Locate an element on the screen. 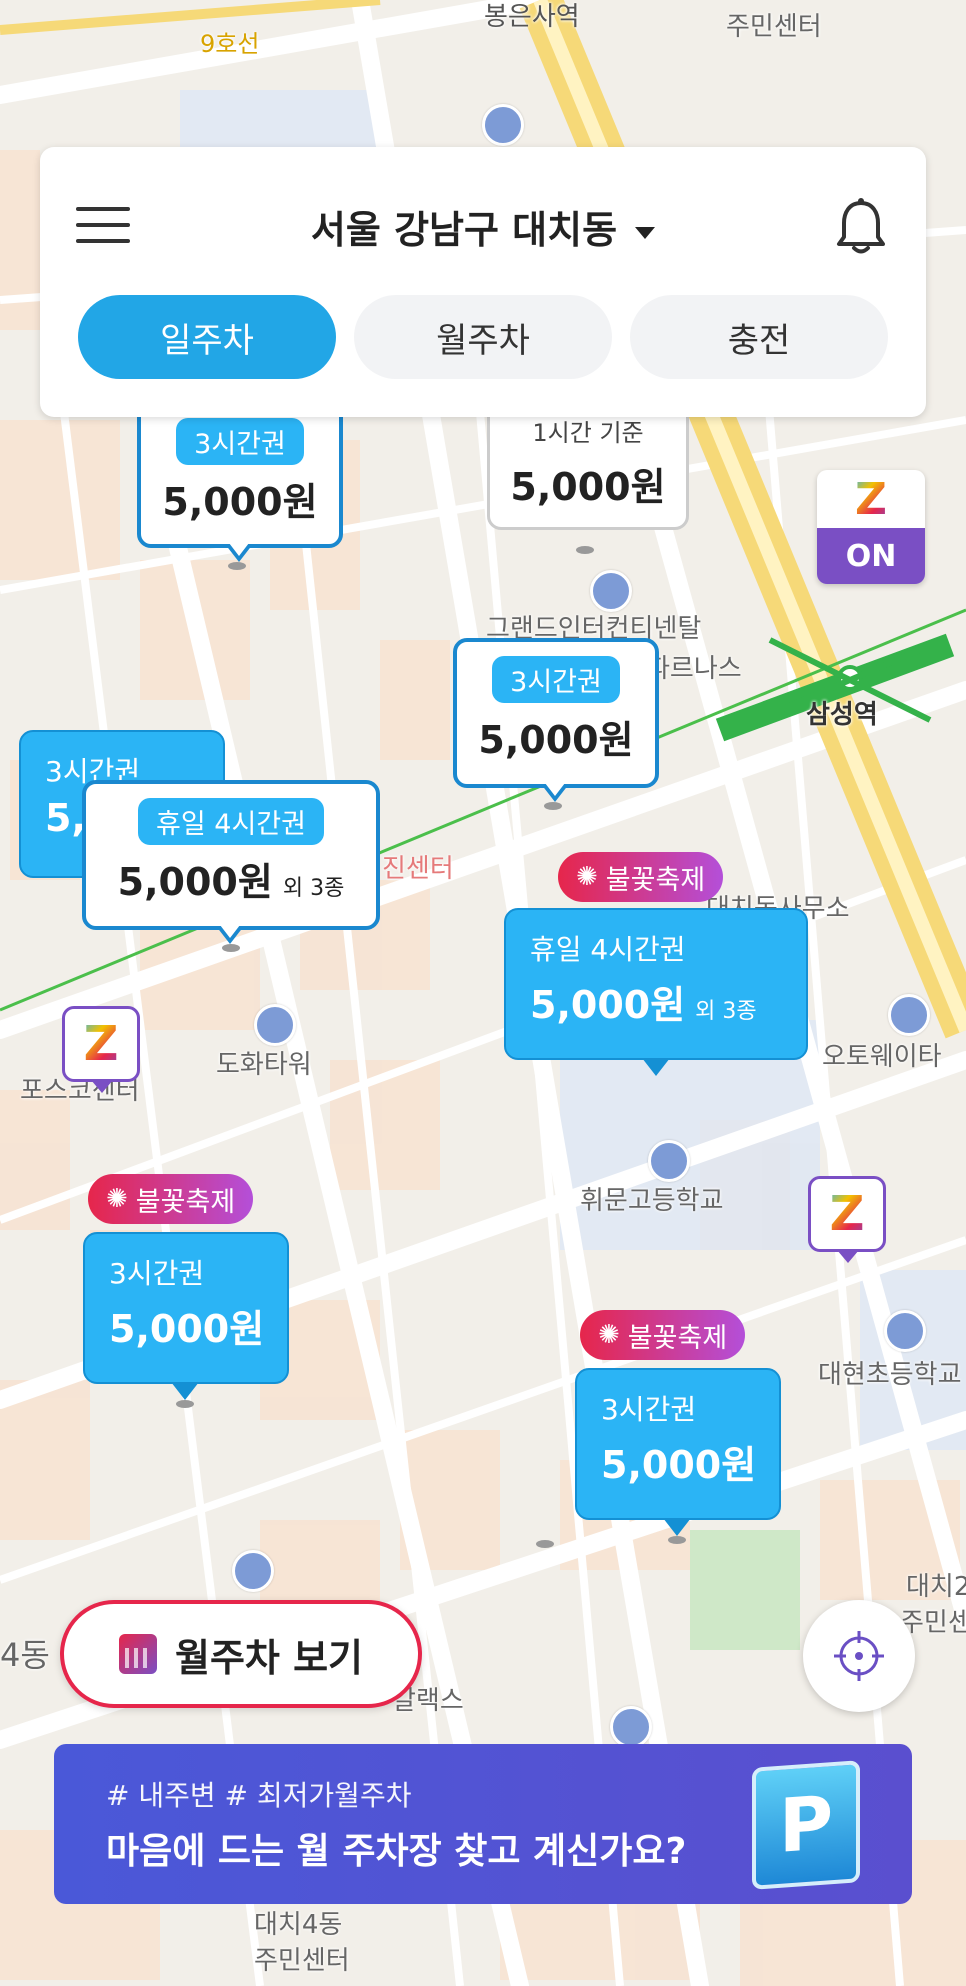 Image resolution: width=966 pixels, height=1986 pixels. parking-type-tabs: 일주차 월주차 충전 is located at coordinates (483, 337).